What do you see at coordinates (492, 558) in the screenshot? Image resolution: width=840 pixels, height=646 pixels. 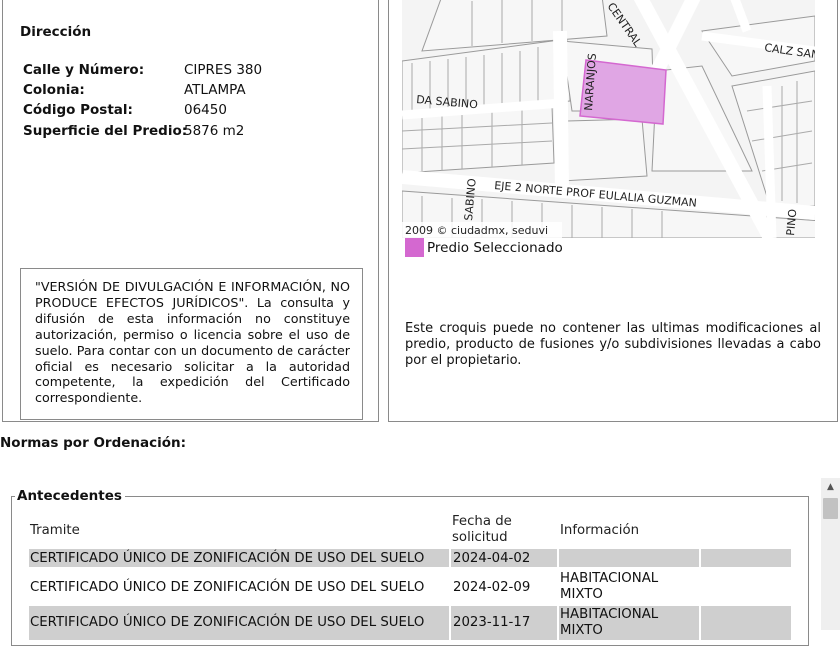 I see `row-fecha: 2024-04-02` at bounding box center [492, 558].